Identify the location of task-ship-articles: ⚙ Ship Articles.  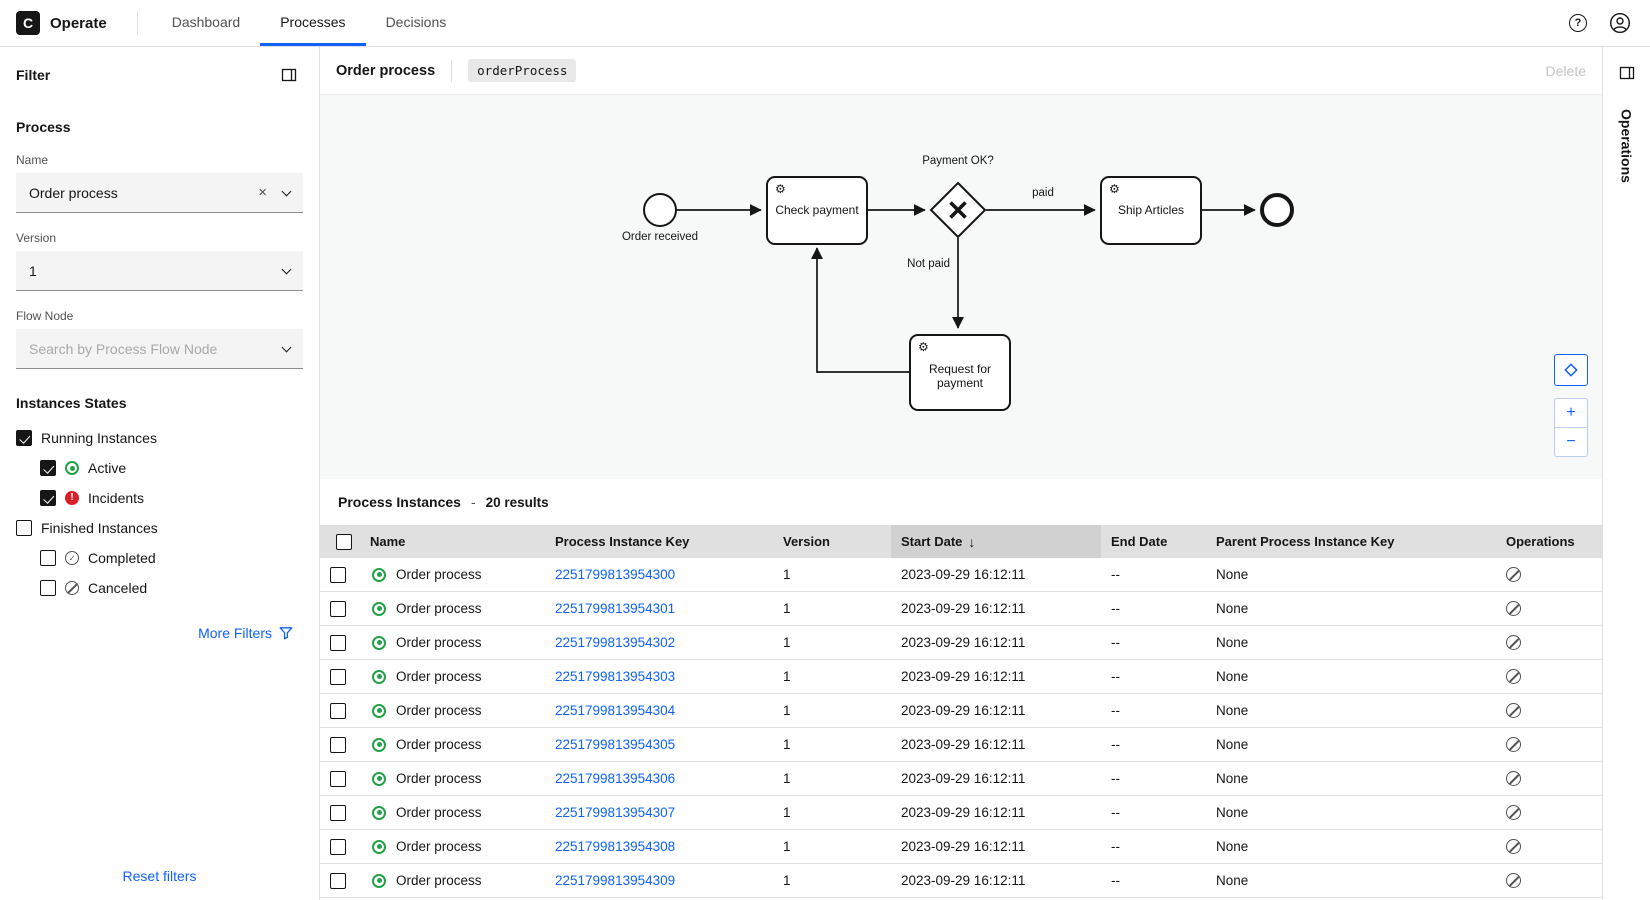
(1151, 210).